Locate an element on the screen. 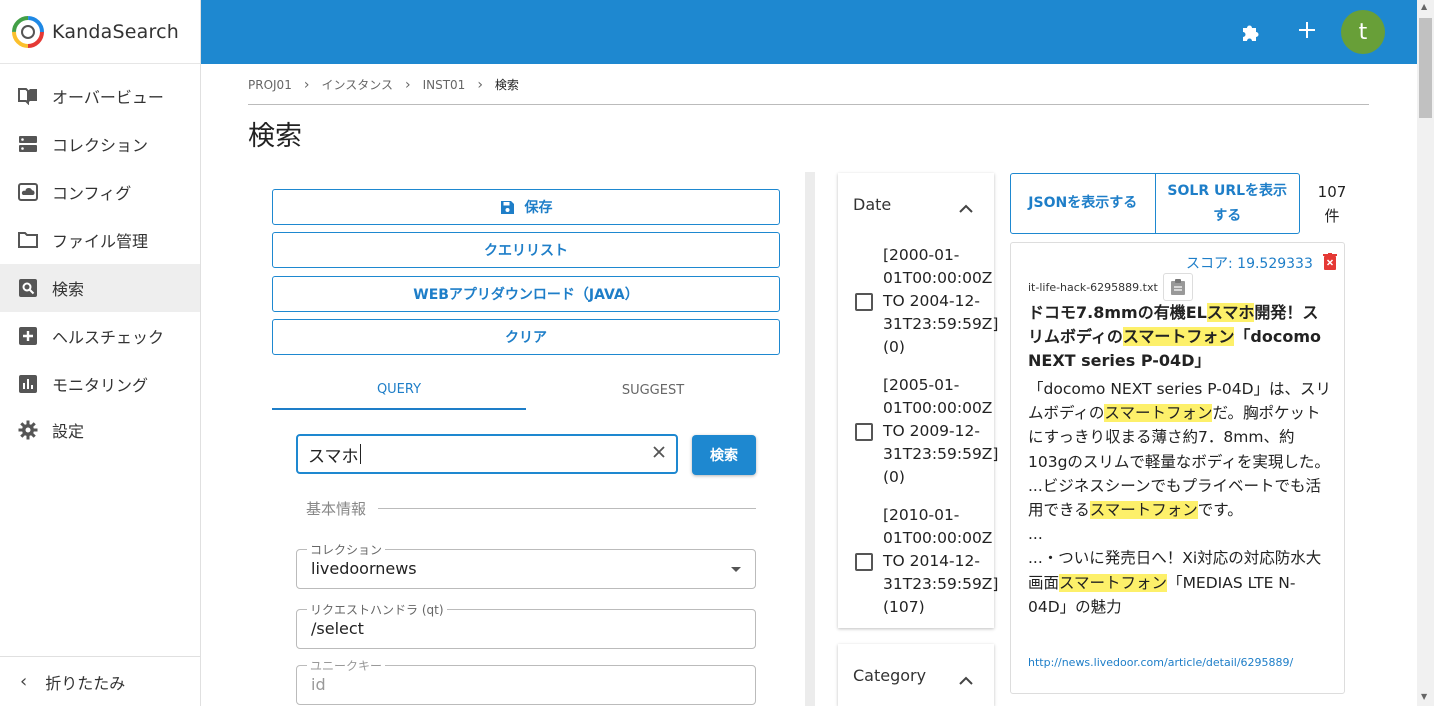 This screenshot has height=706, width=1434. title-highlight: スマホ is located at coordinates (1230, 312).